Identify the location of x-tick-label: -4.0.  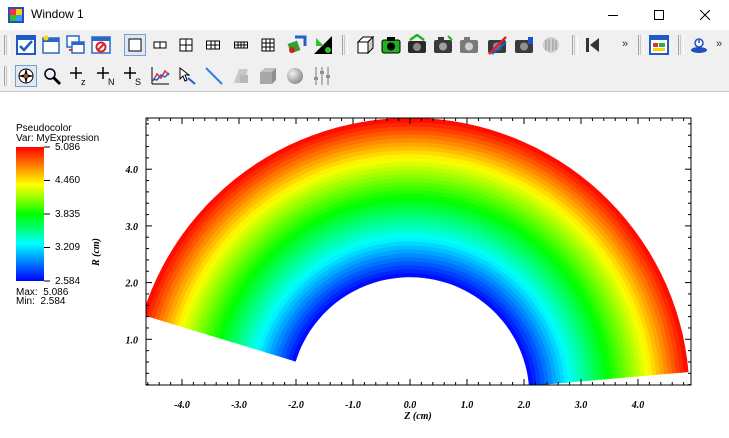
(182, 405).